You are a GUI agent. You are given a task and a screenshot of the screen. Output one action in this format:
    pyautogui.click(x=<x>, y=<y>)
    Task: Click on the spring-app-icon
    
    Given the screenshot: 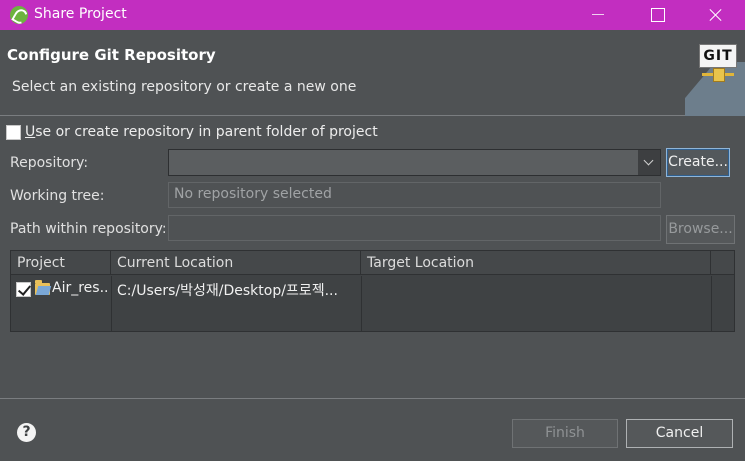 What is the action you would take?
    pyautogui.click(x=19, y=15)
    